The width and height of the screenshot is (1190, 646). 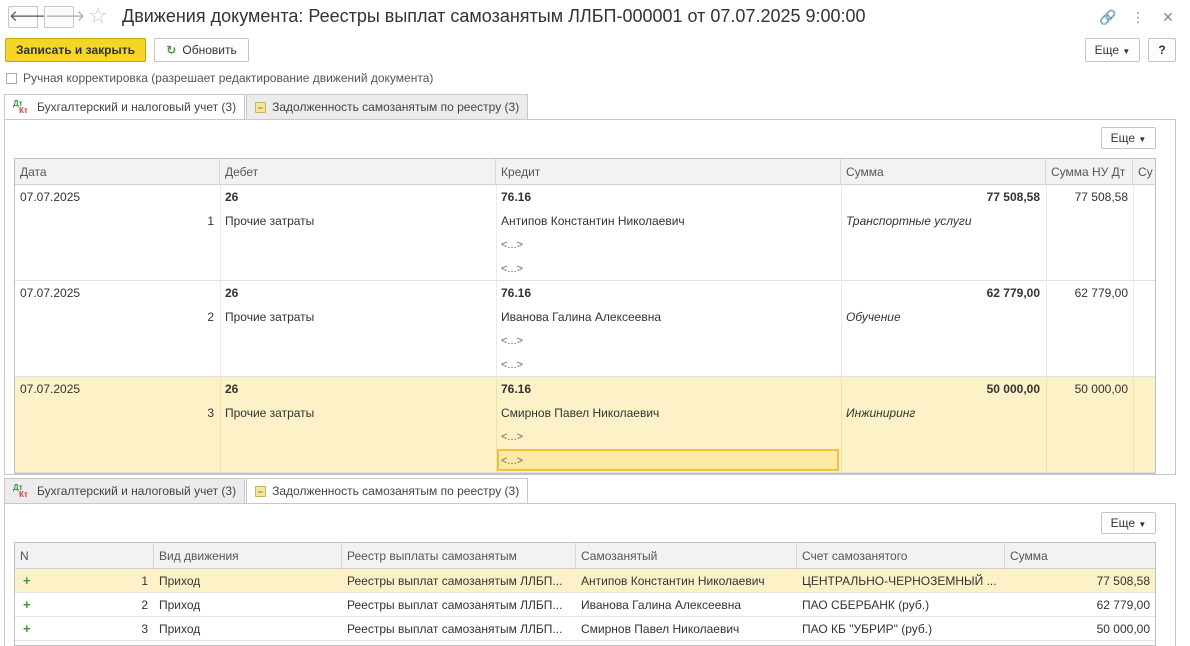 What do you see at coordinates (396, 491) in the screenshot?
I see `tab-label: Задолженность самозанятым по реестру (3)` at bounding box center [396, 491].